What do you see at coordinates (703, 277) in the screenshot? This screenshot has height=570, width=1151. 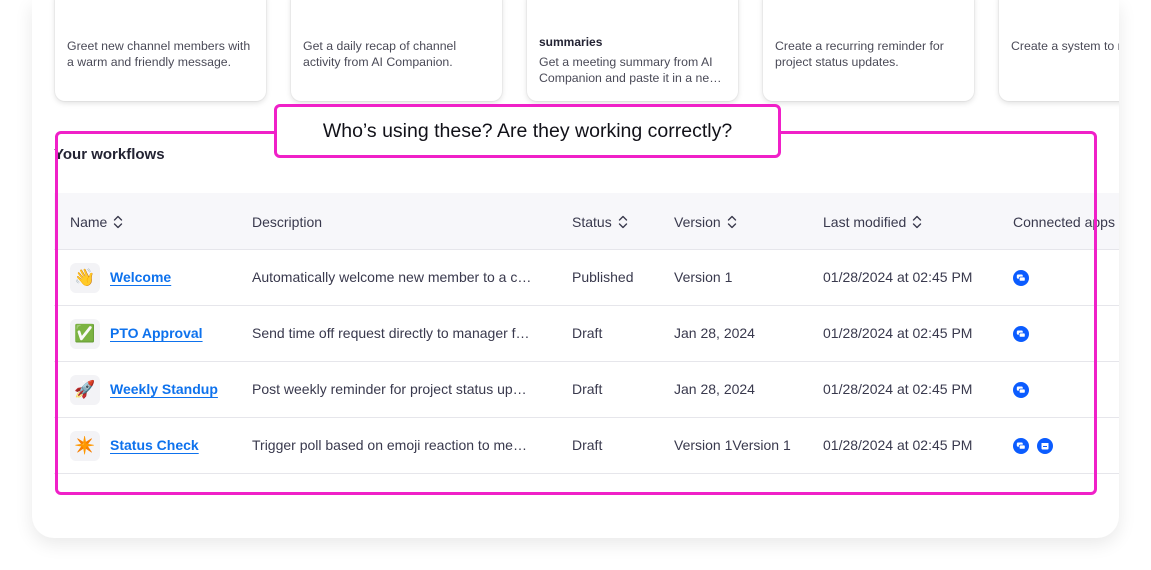 I see `workflow-version: Version 1` at bounding box center [703, 277].